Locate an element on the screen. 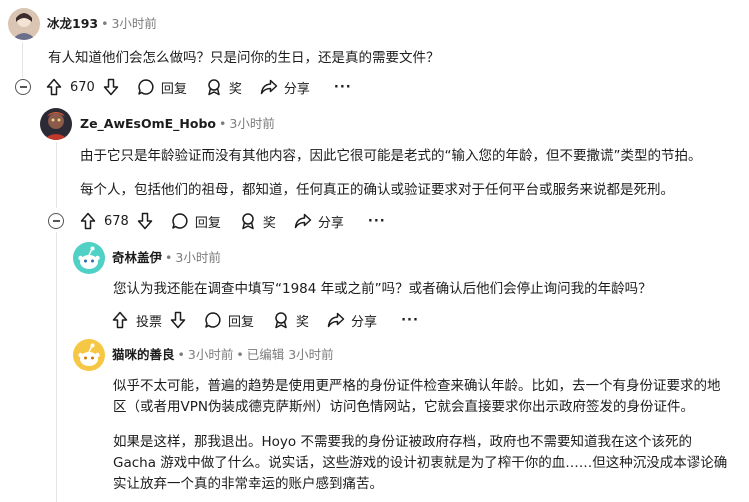 The width and height of the screenshot is (749, 502). comment-meta: 猫咪的善良 • 3小时前 • 已编辑 3小时前 is located at coordinates (223, 355).